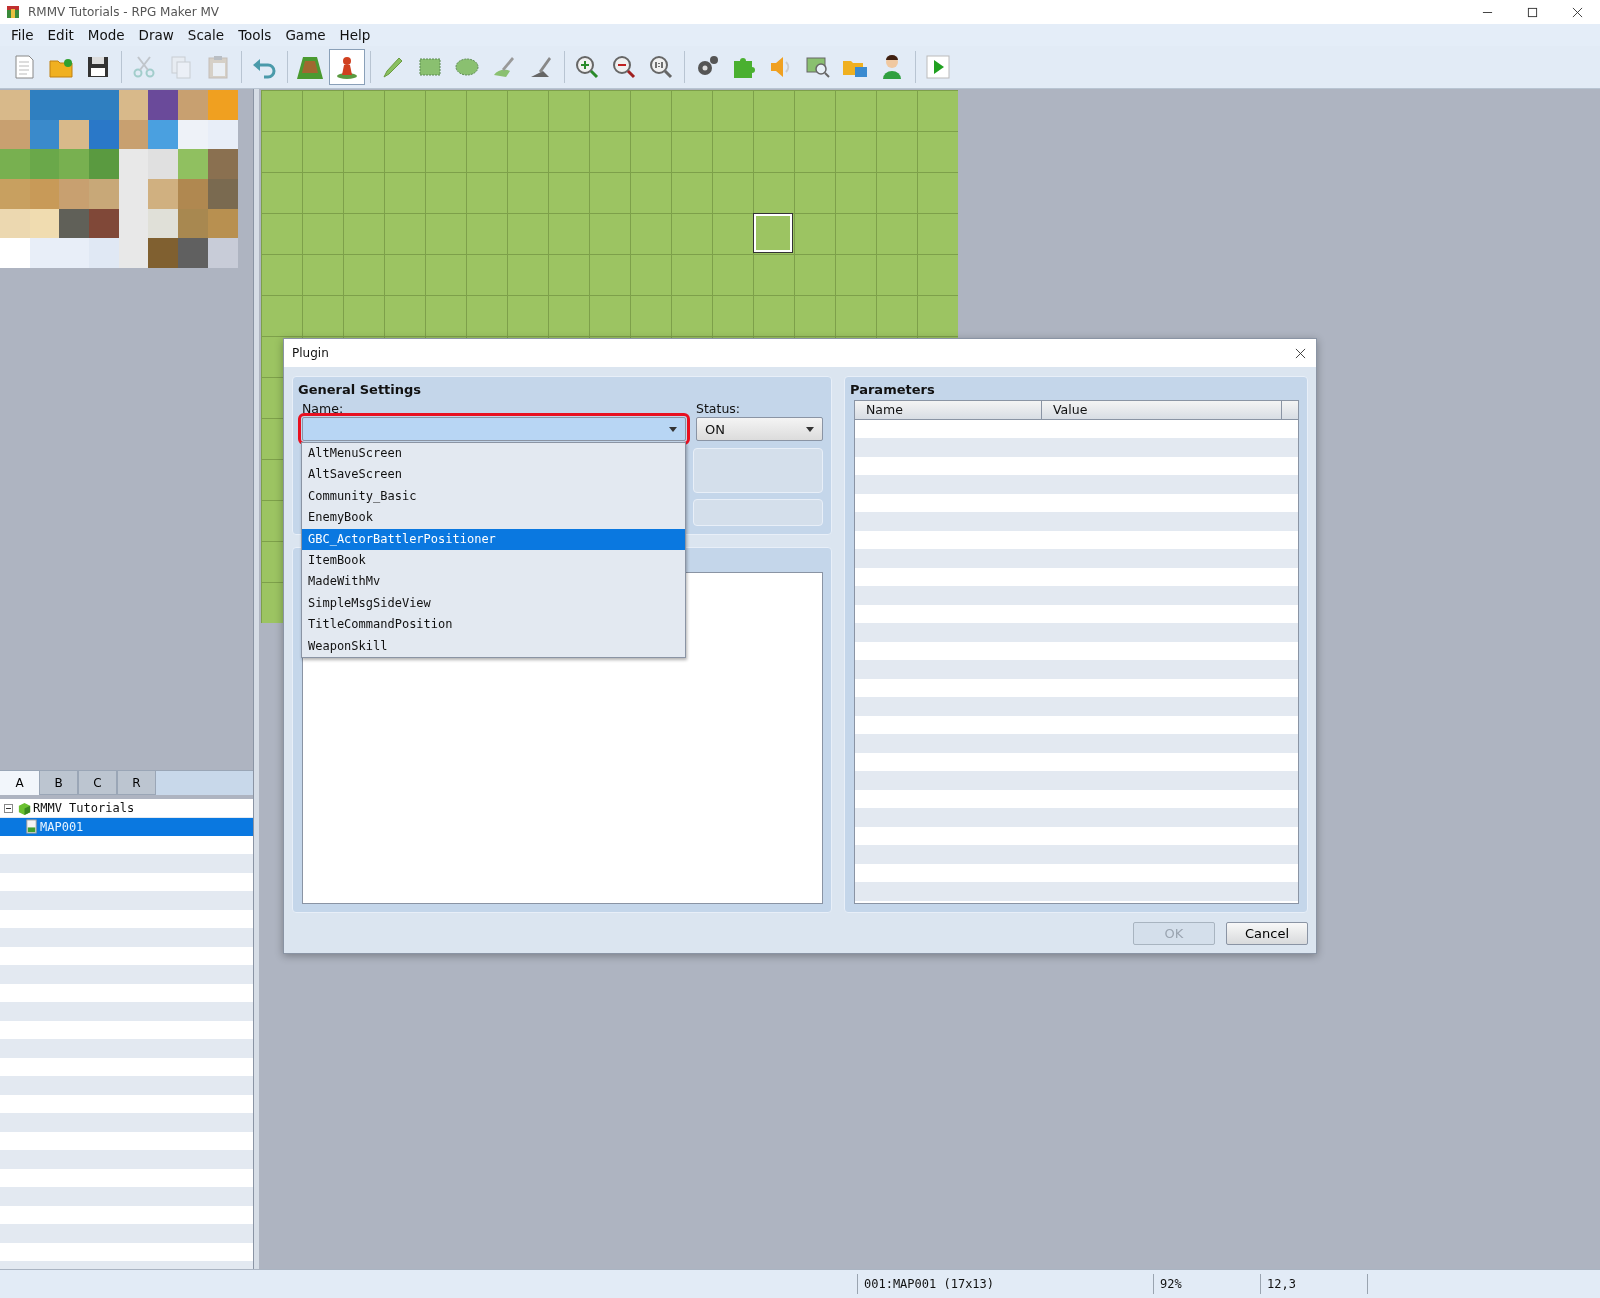 This screenshot has height=1298, width=1600. Describe the element at coordinates (1006, 1284) in the screenshot. I see `status-field: 001:MAP001 (17x13)` at that location.